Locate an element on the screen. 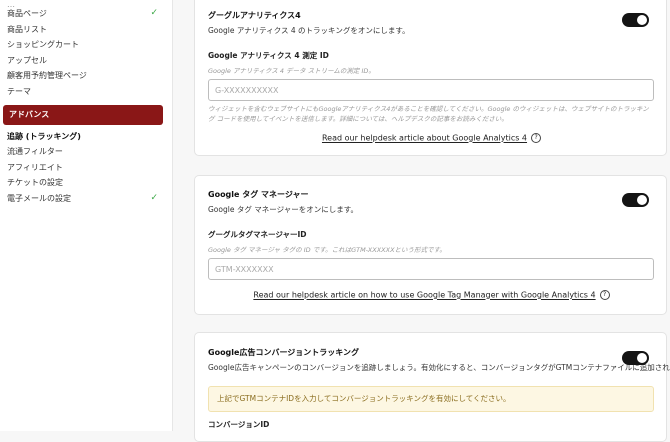  sidebar-item-theme: テーマ is located at coordinates (86, 91).